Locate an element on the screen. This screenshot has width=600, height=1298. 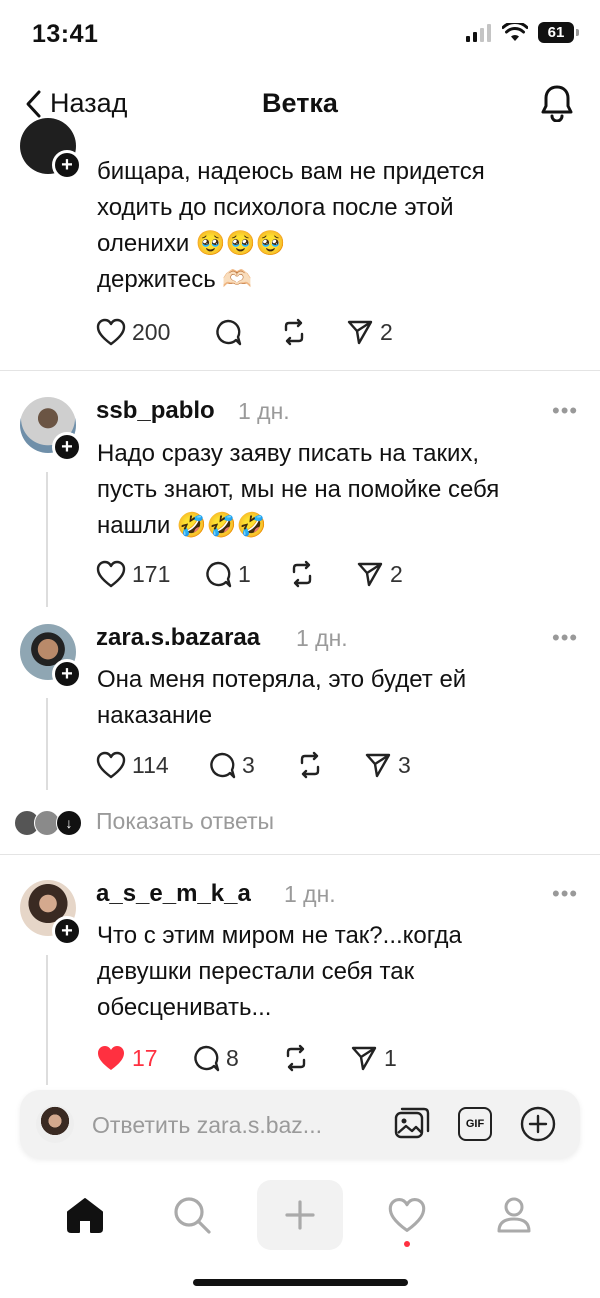
home-icon is located at coordinates (85, 1215).